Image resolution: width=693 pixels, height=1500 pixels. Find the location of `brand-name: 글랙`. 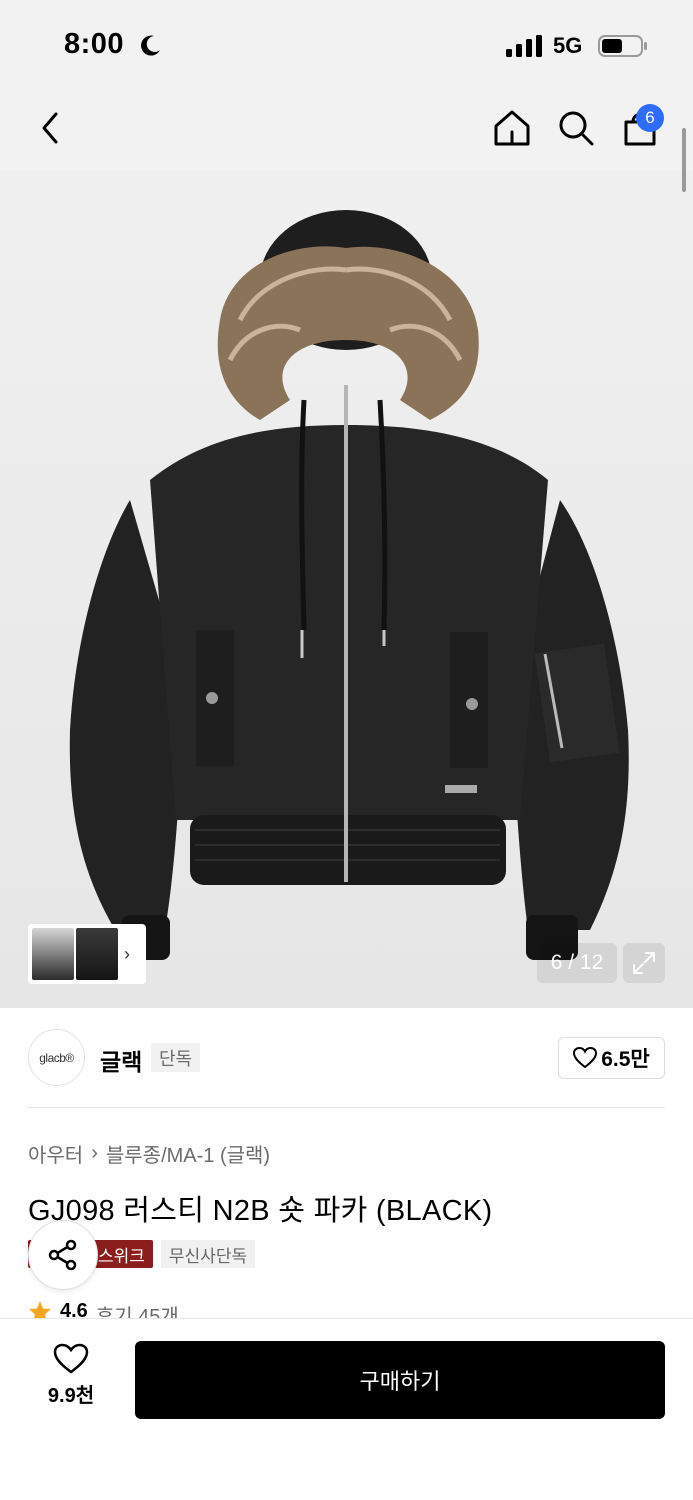

brand-name: 글랙 is located at coordinates (121, 1060).